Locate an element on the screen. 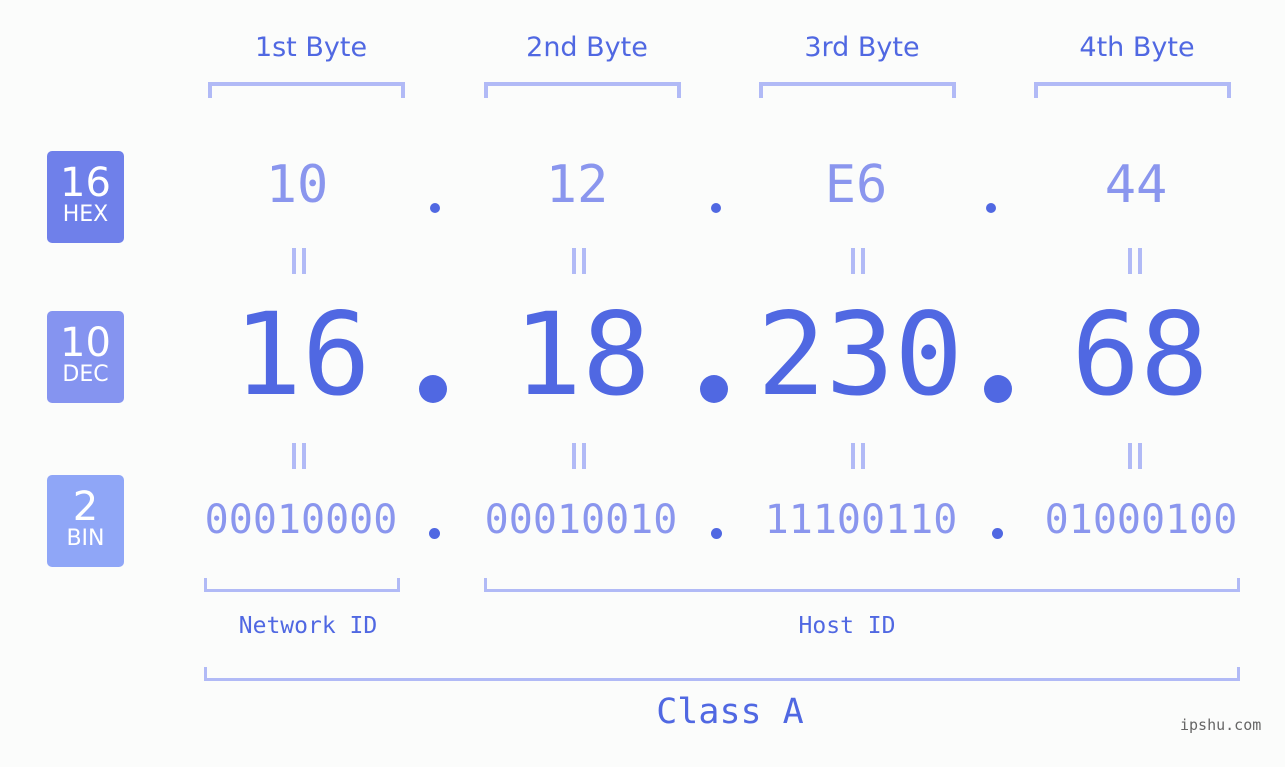 This screenshot has width=1285, height=767. bin-byte-1: 00010000 is located at coordinates (301, 520).